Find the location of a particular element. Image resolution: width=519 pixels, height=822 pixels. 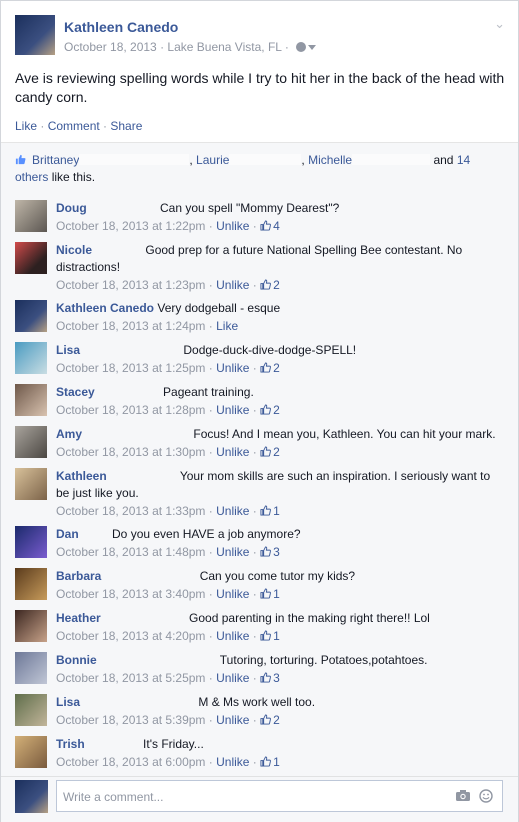

comment-timestamp: October 18, 2013 at 1:24pm is located at coordinates (130, 326).